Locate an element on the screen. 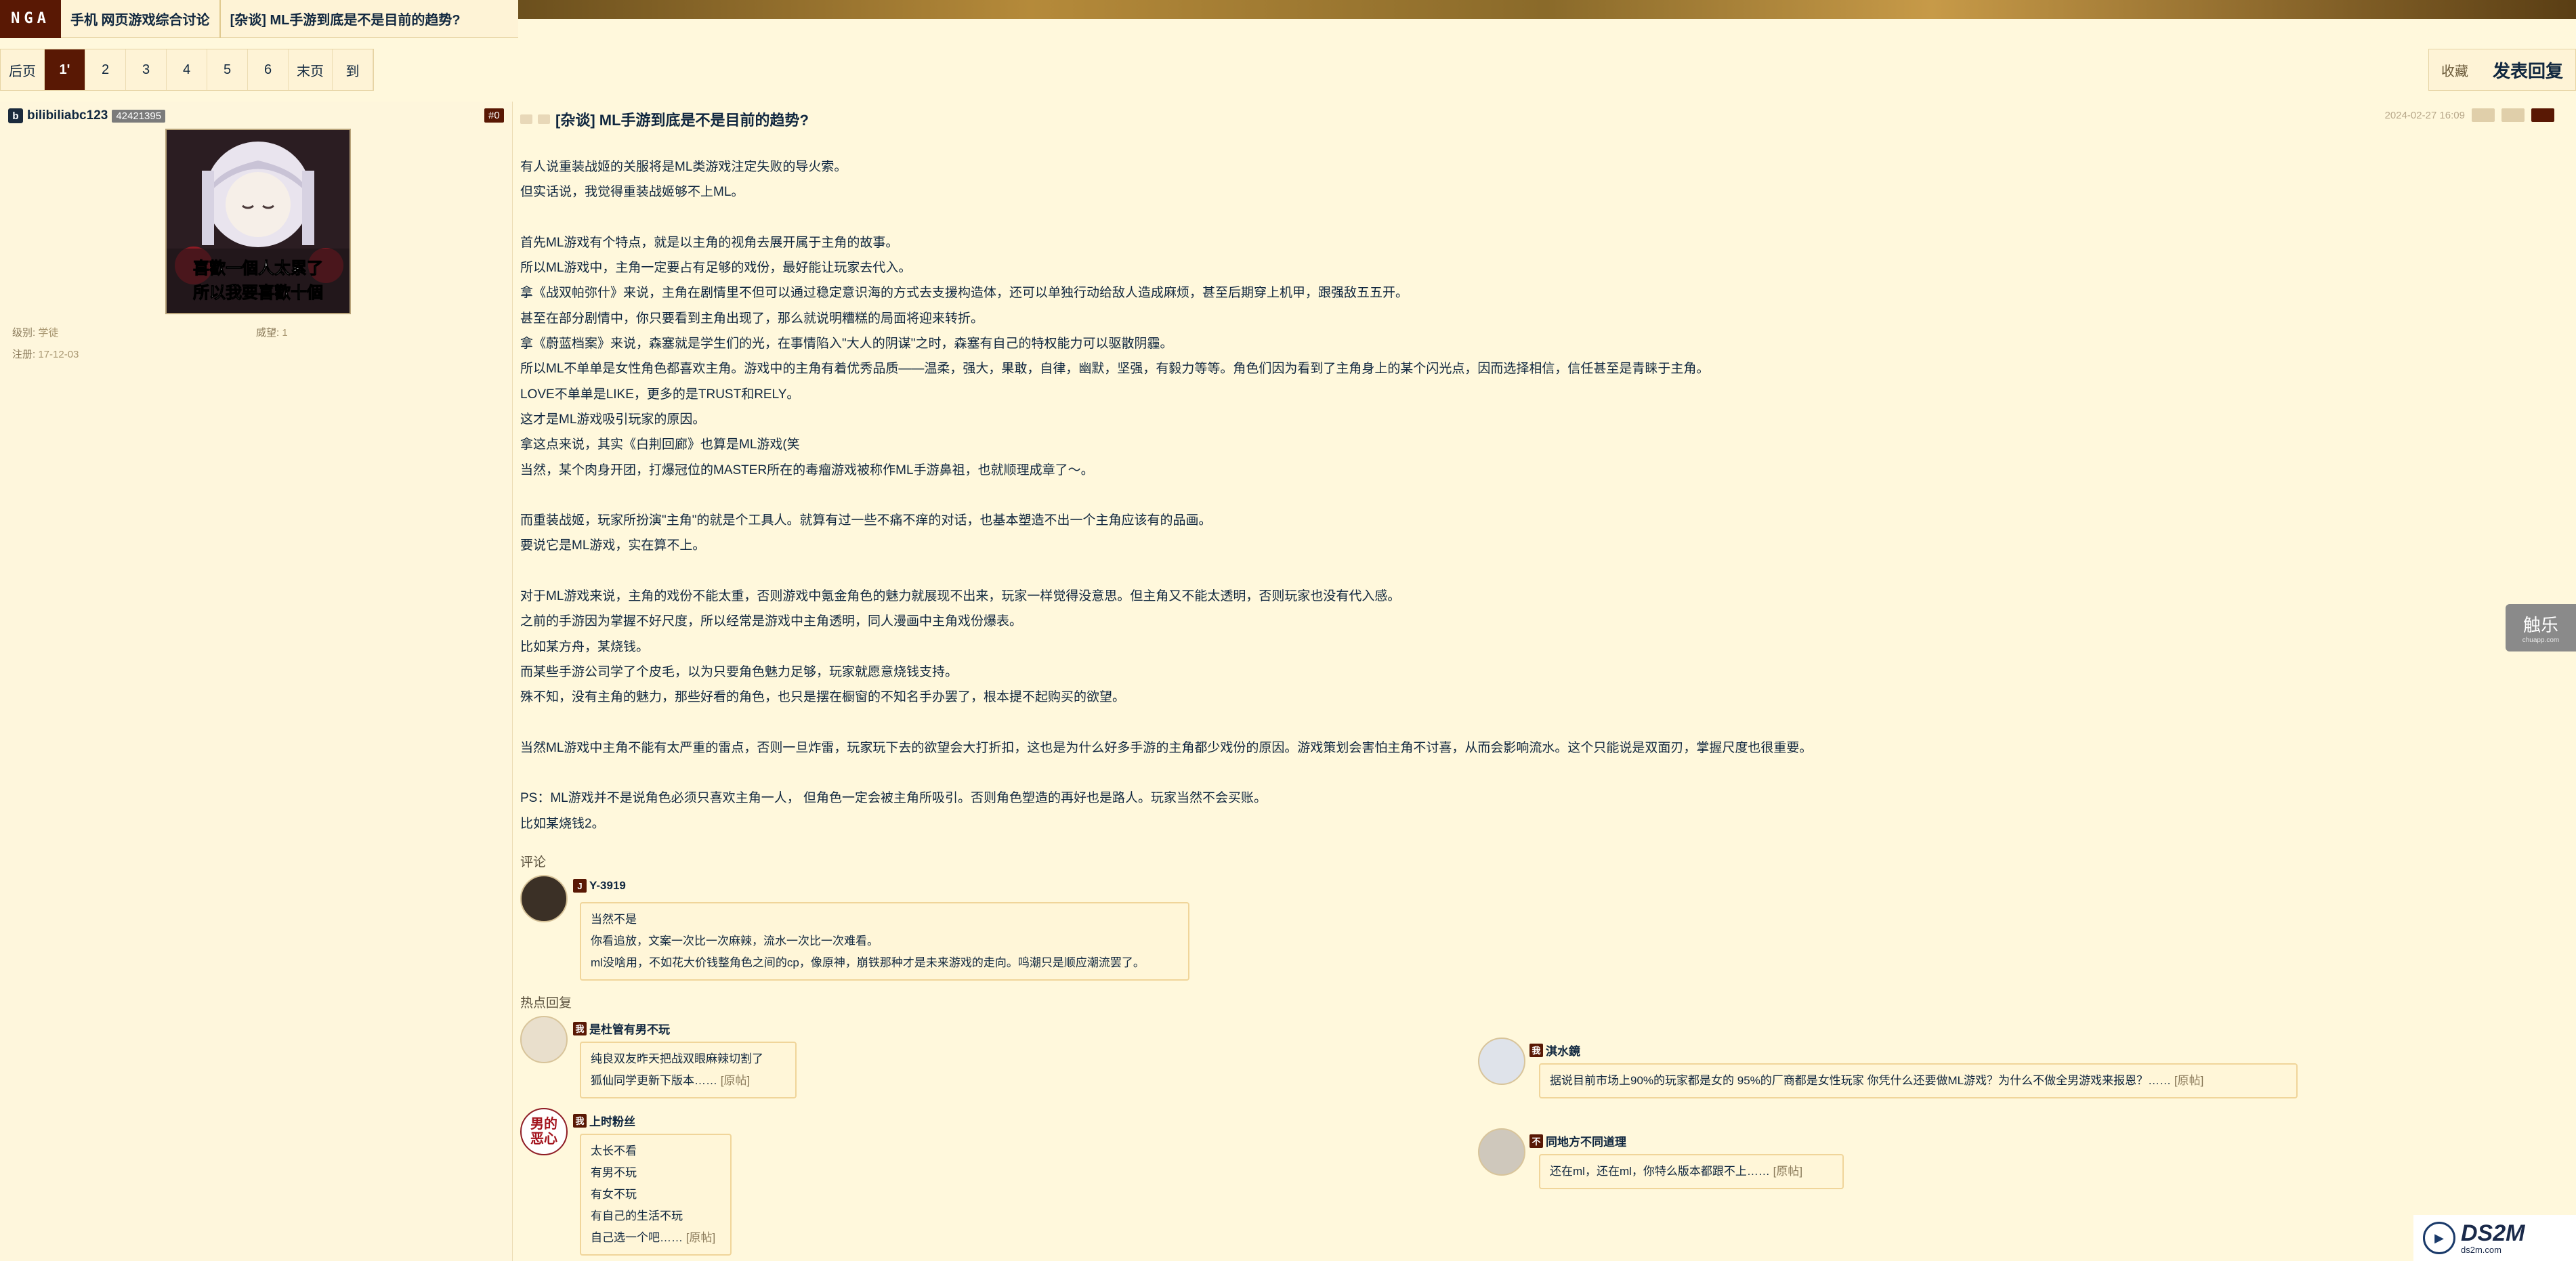 The image size is (2576, 1261). hot-reply-line: 有女不玩 is located at coordinates (614, 1194).